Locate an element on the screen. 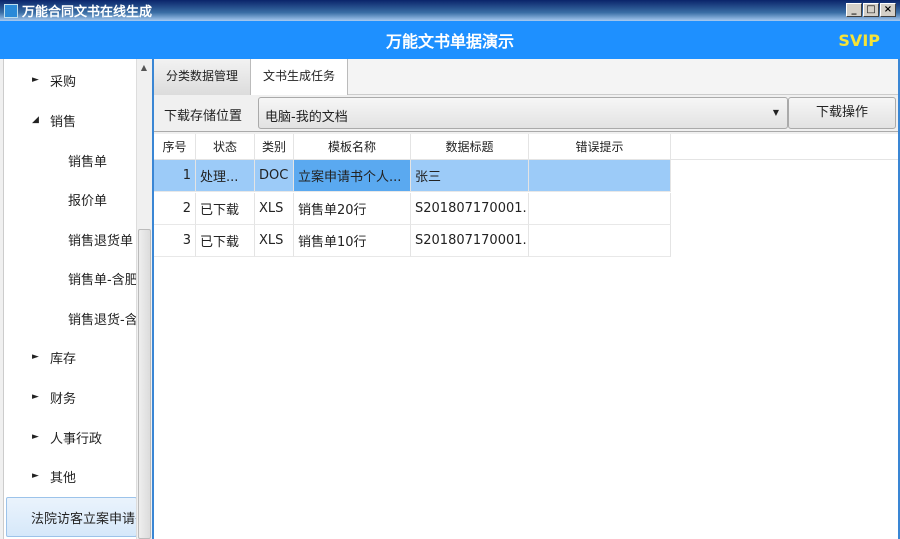 The image size is (900, 539). col-header: 模板名称 is located at coordinates (352, 146).